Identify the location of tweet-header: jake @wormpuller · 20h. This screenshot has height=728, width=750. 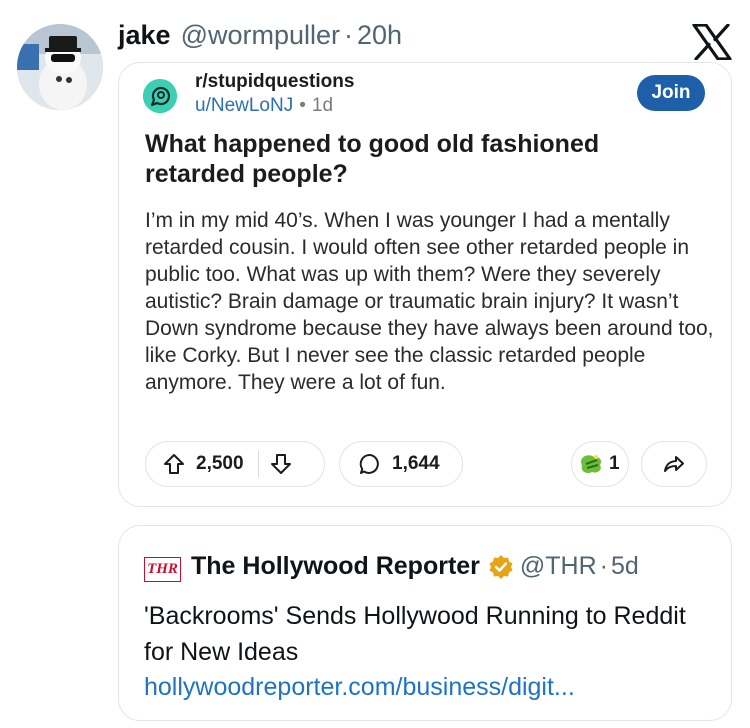
(260, 35).